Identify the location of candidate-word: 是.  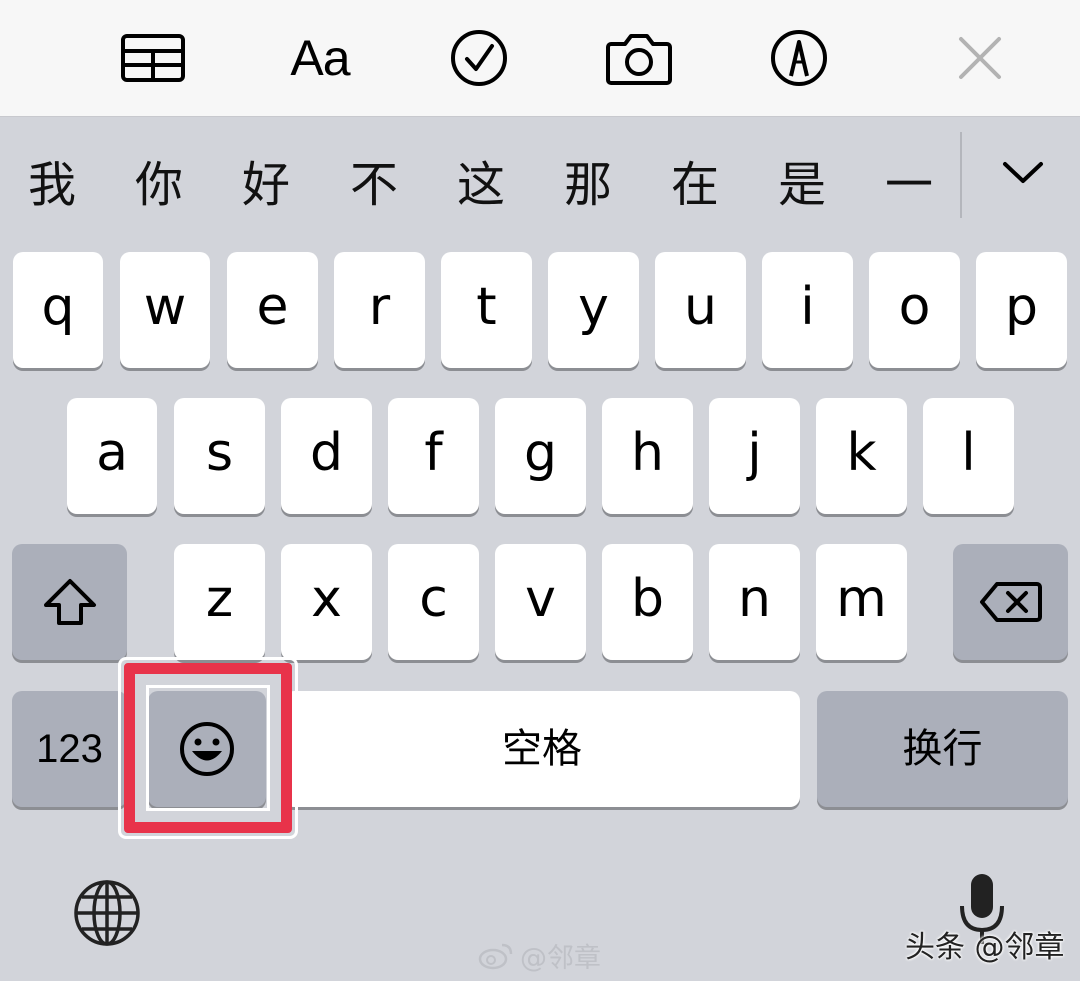
(802, 185).